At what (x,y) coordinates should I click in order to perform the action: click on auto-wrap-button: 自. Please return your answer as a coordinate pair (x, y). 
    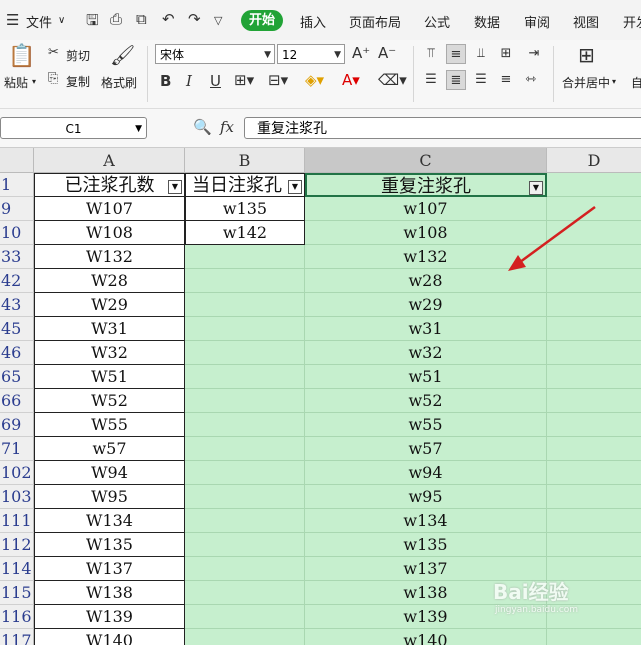
    Looking at the image, I should click on (636, 82).